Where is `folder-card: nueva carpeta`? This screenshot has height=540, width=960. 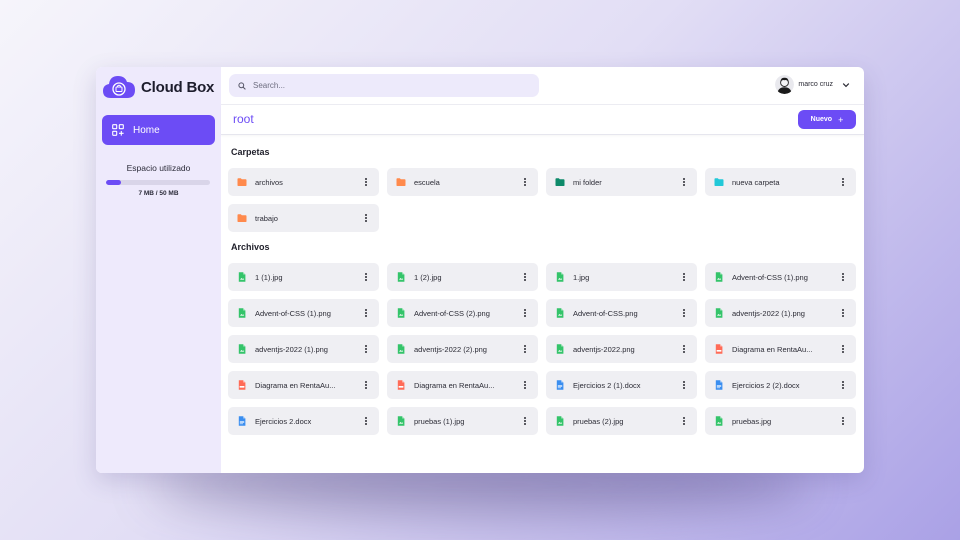
folder-card: nueva carpeta is located at coordinates (780, 182).